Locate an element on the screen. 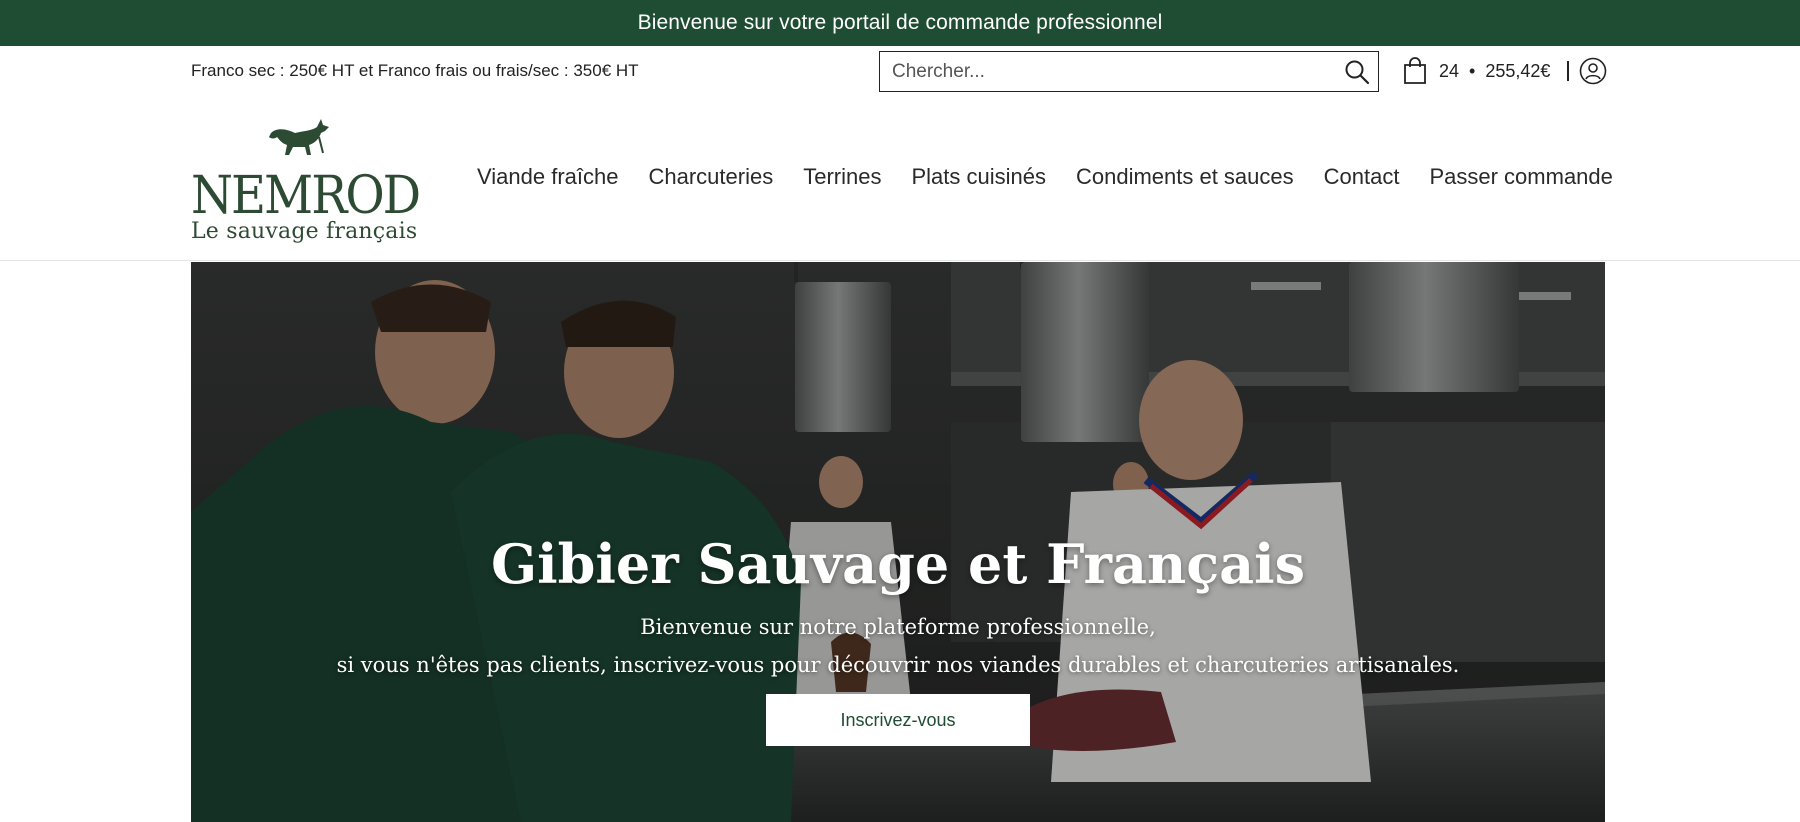  logo-wordmark: NEMROD is located at coordinates (306, 195).